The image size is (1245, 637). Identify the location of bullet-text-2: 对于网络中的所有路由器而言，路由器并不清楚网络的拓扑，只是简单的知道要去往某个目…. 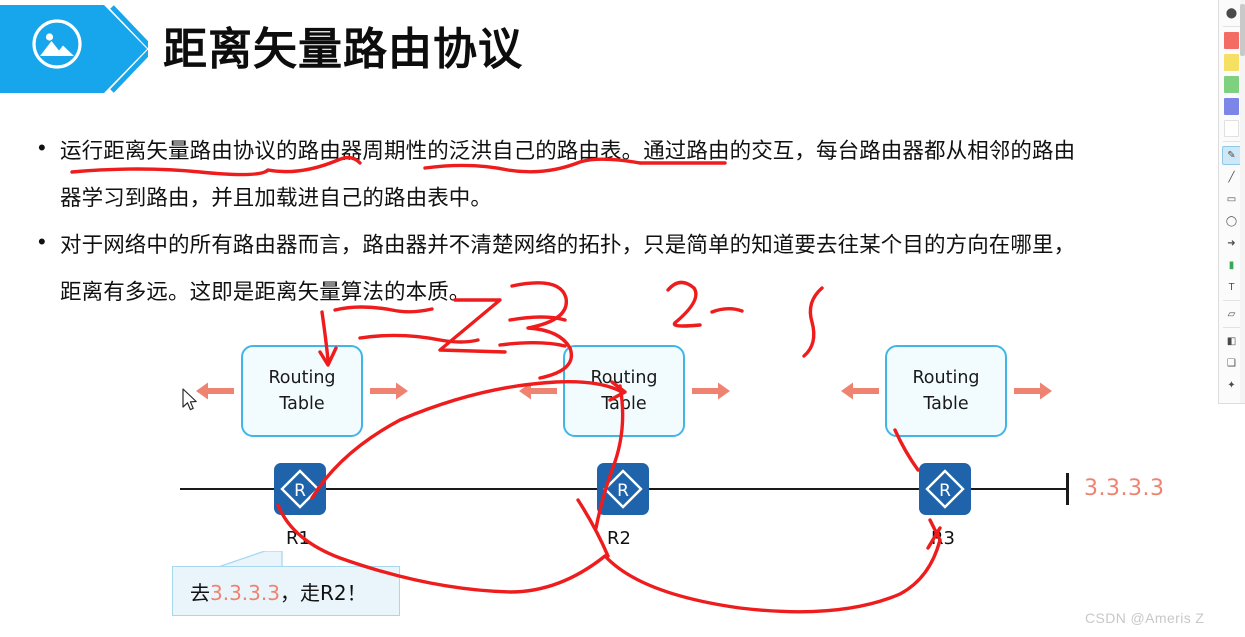
(568, 268).